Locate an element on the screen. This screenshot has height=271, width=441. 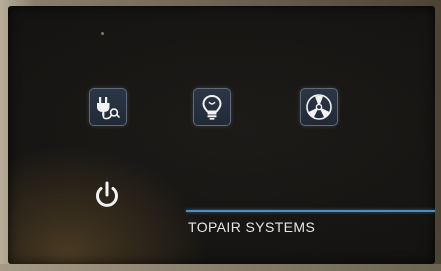
power-button is located at coordinates (107, 197).